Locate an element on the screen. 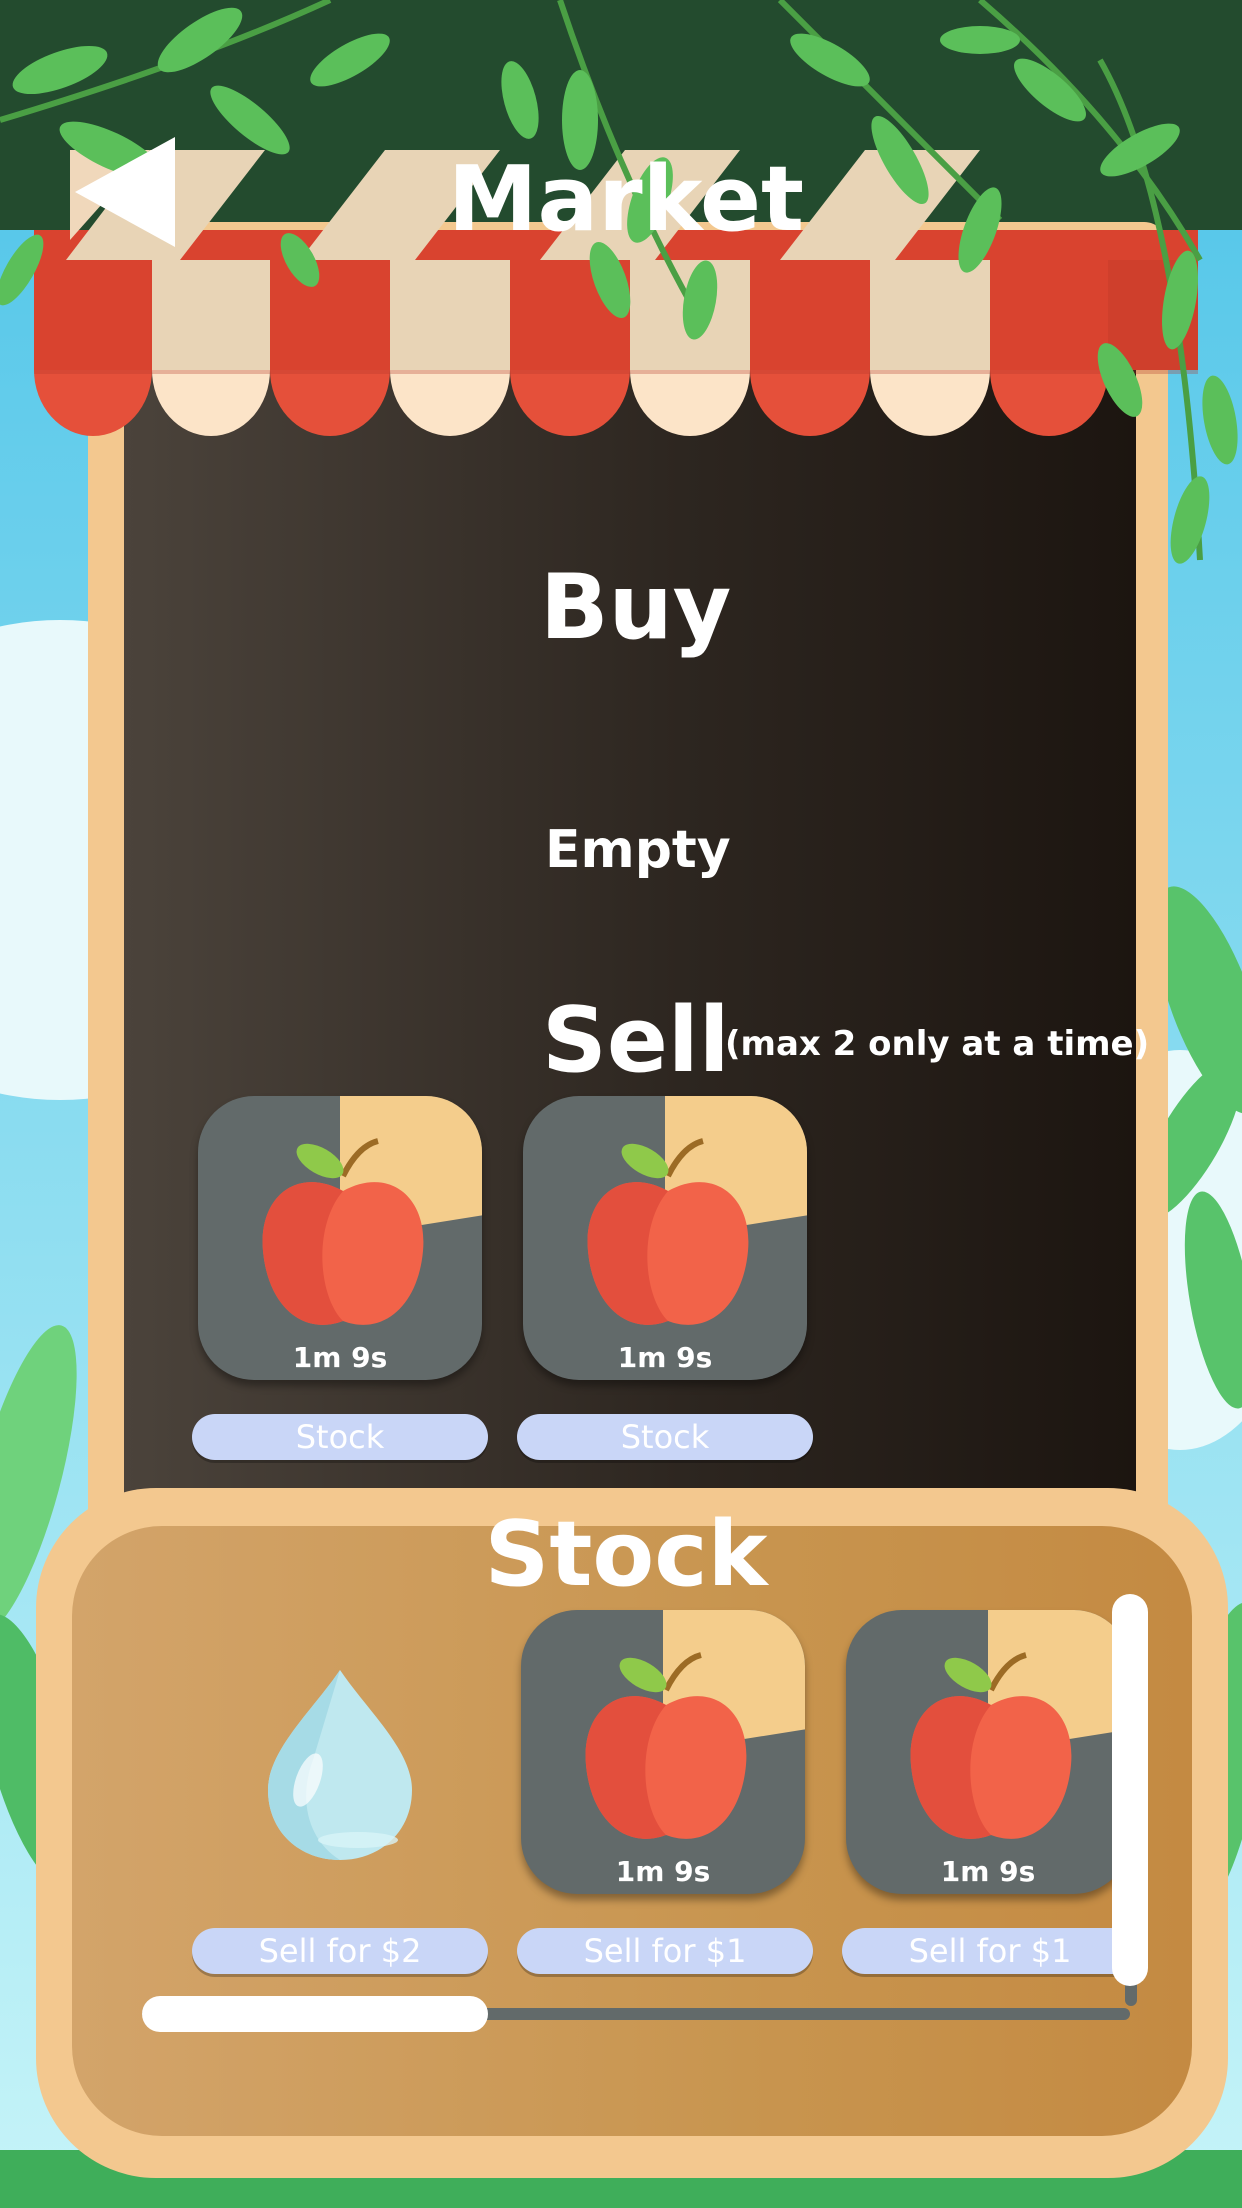  stock-button-2: Stock is located at coordinates (665, 1437).